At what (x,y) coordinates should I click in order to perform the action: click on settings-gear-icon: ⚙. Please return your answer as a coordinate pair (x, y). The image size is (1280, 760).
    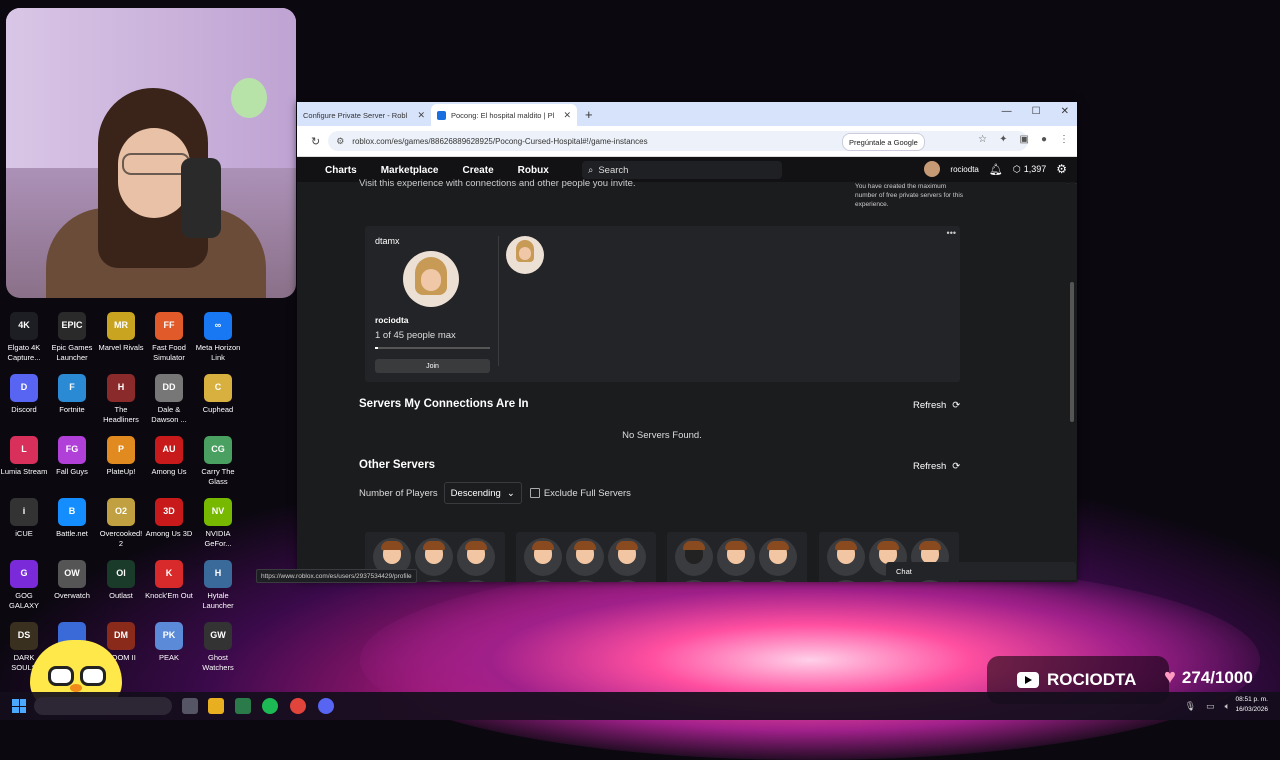
    Looking at the image, I should click on (1061, 169).